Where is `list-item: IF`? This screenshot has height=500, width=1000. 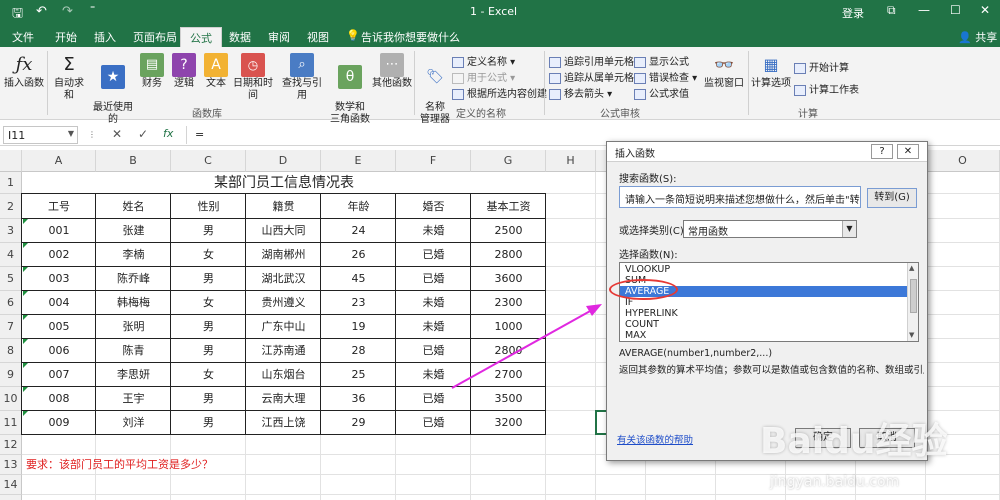 list-item: IF is located at coordinates (764, 302).